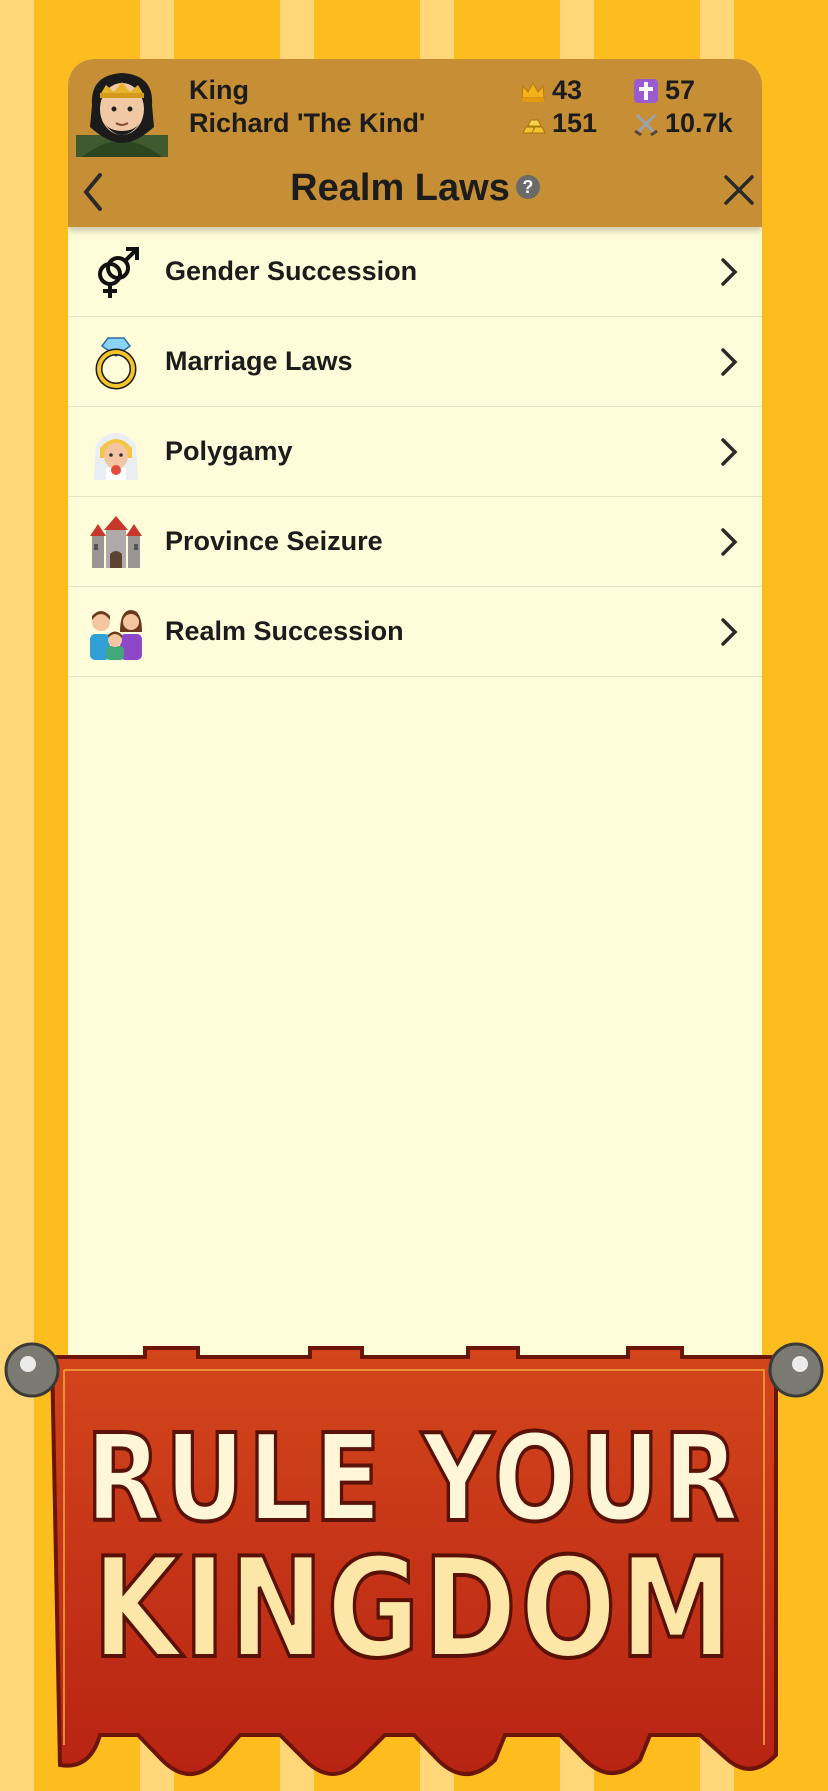 The width and height of the screenshot is (828, 1791). I want to click on gold-bars-icon, so click(534, 126).